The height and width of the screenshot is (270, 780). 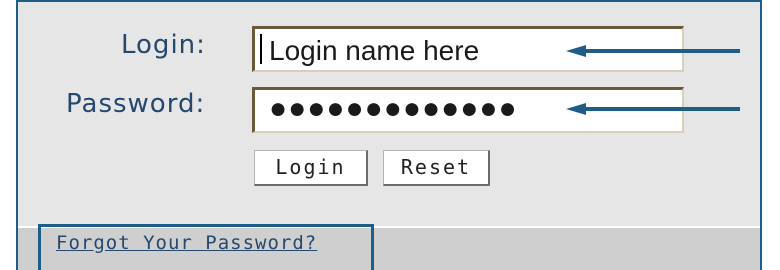 I want to click on text-caret, so click(x=261, y=49).